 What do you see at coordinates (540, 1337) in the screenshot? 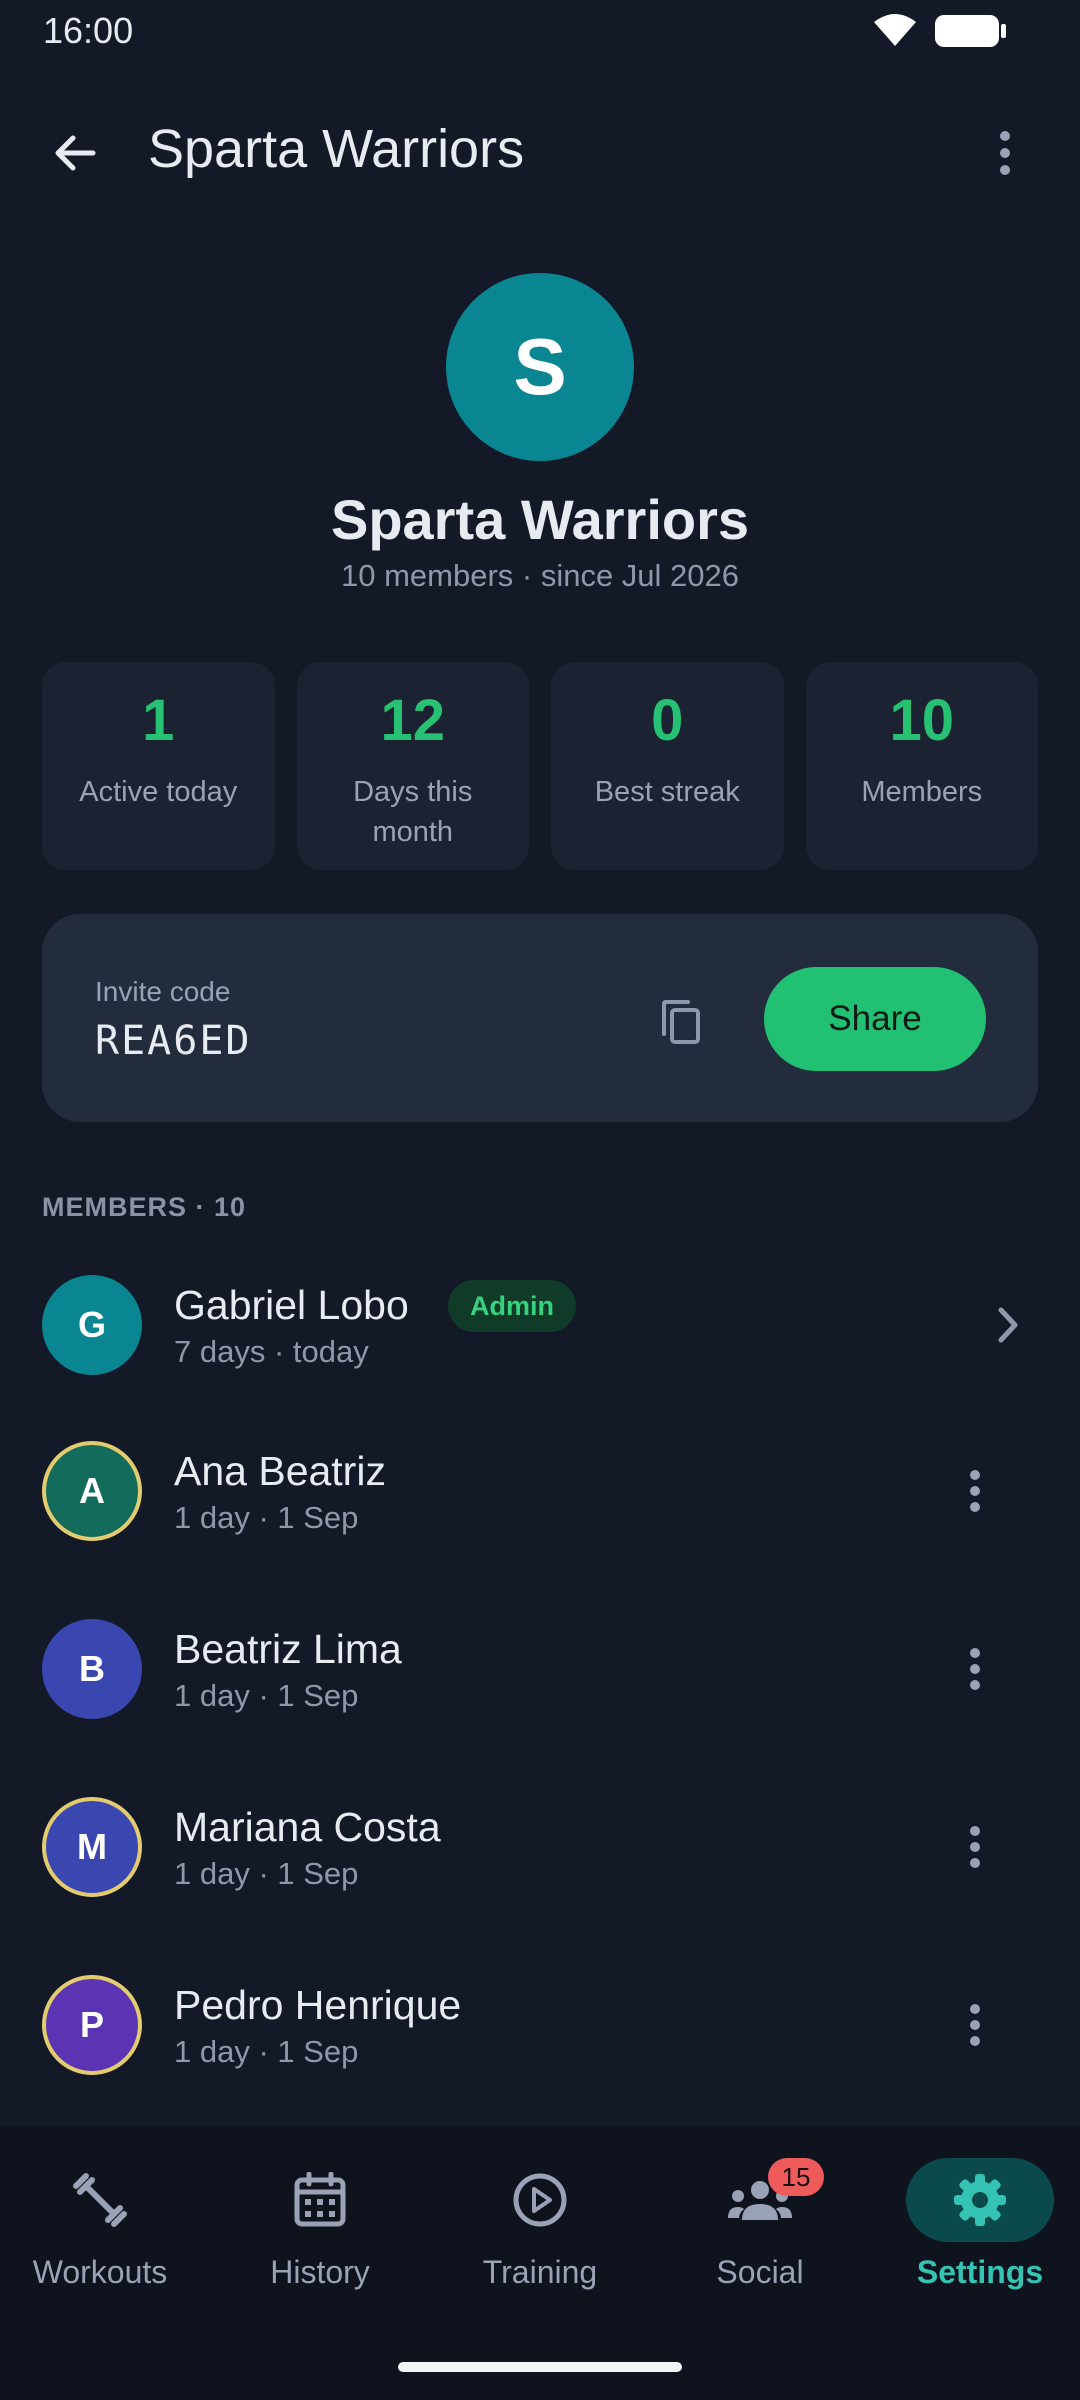
I see `member-row: G Gabriel Lobo Admin 7 days · today` at bounding box center [540, 1337].